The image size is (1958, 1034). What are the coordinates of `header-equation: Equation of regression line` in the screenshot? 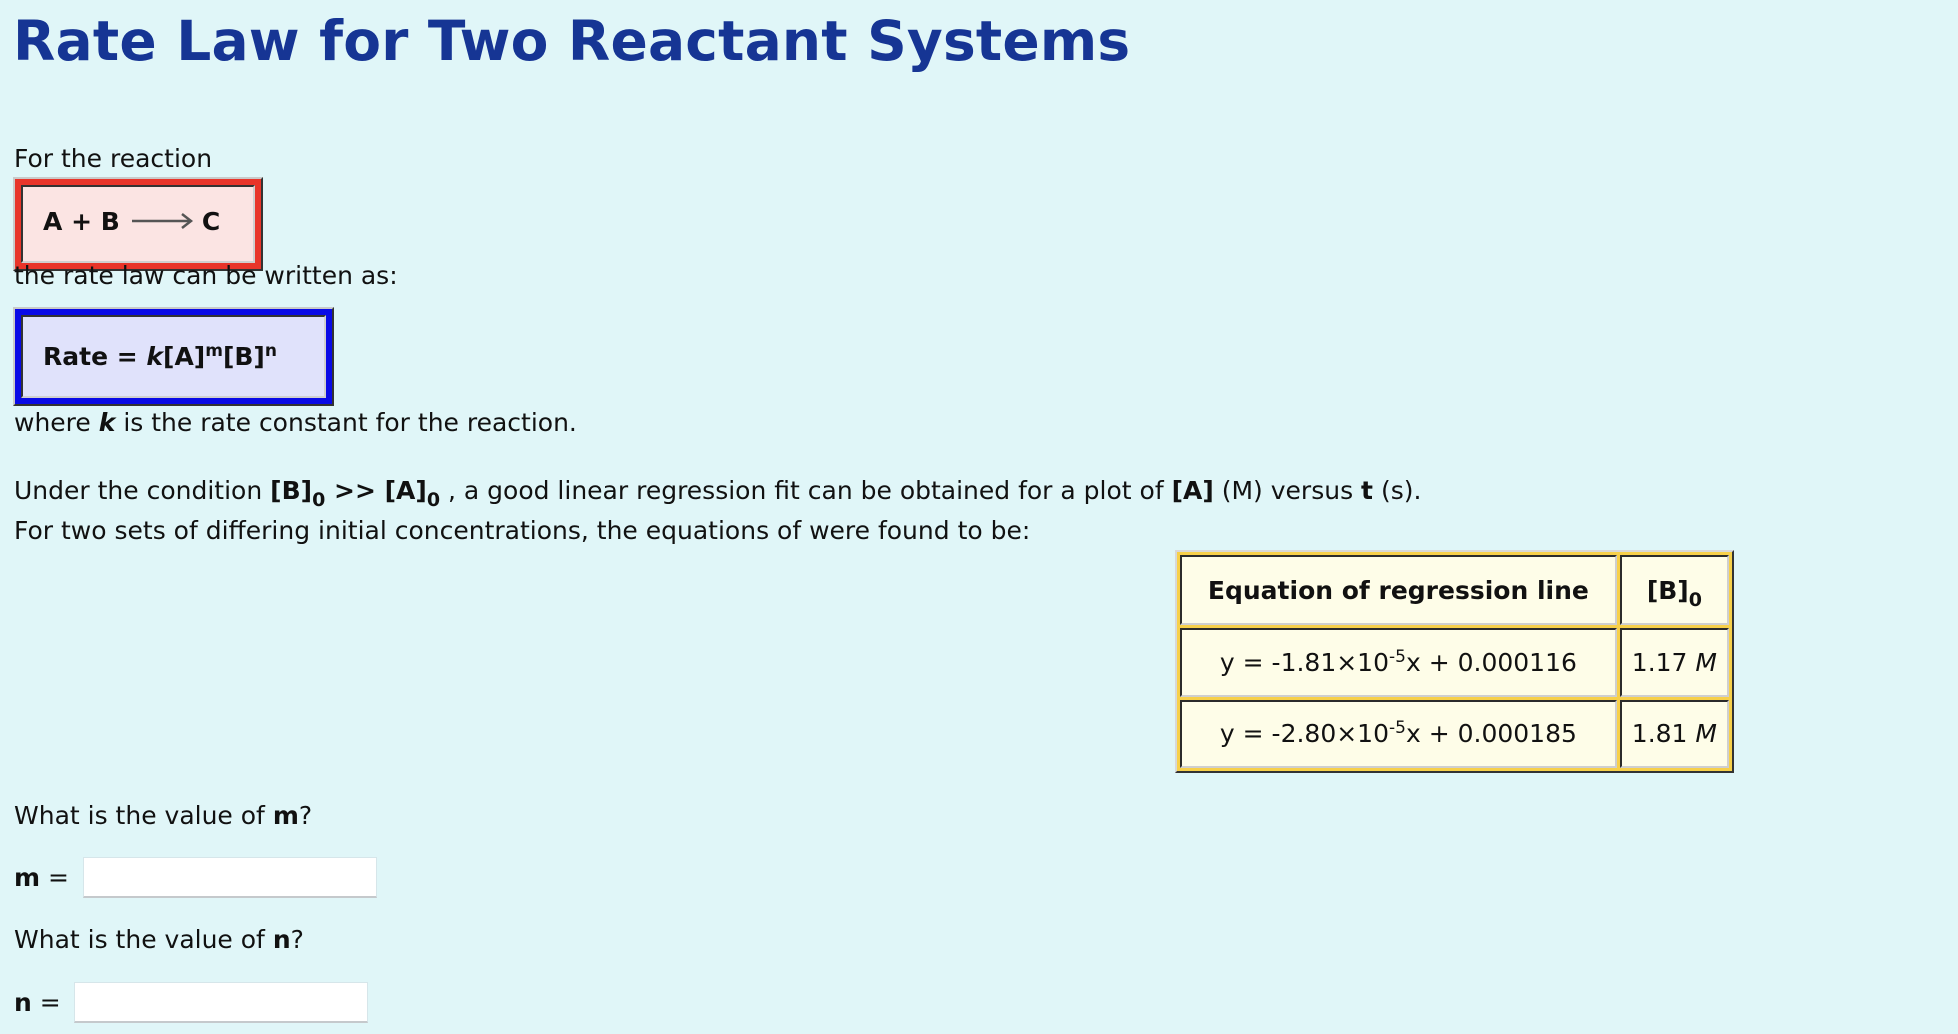 It's located at (1398, 590).